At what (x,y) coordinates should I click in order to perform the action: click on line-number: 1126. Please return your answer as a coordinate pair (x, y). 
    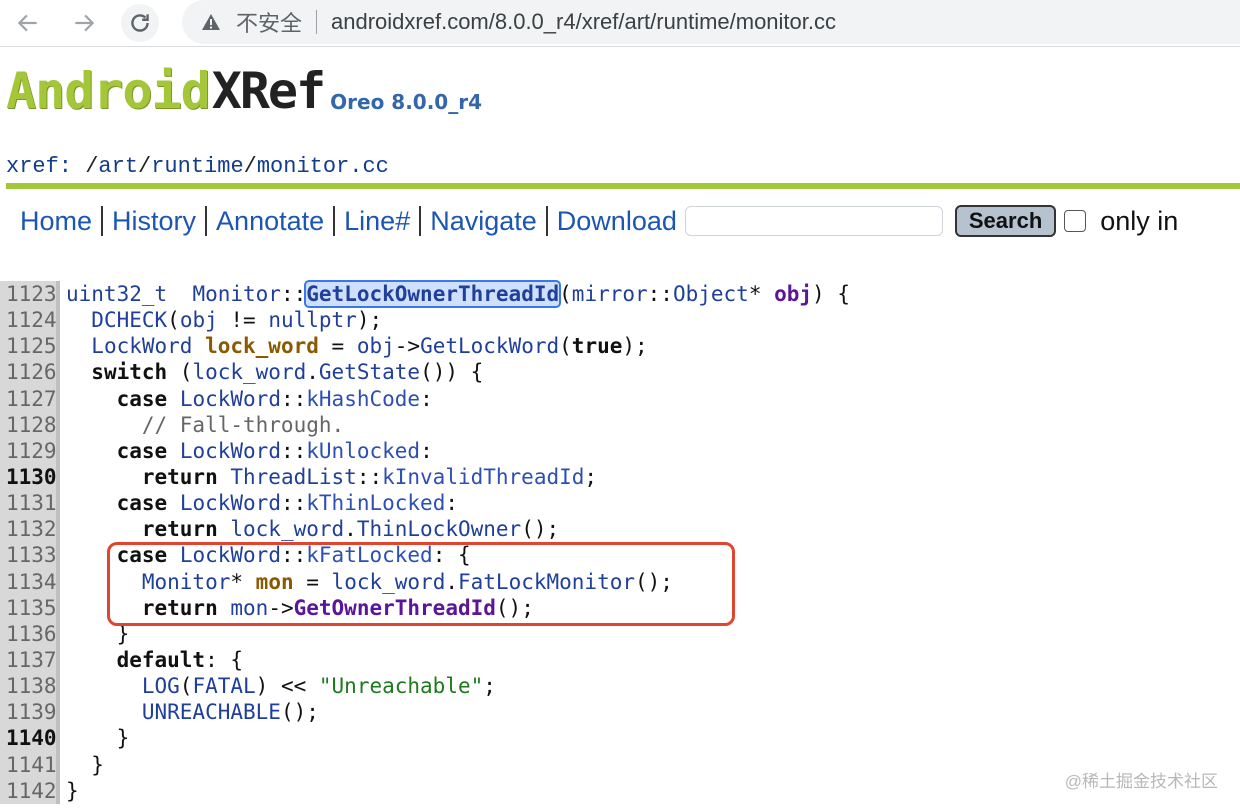
    Looking at the image, I should click on (30, 372).